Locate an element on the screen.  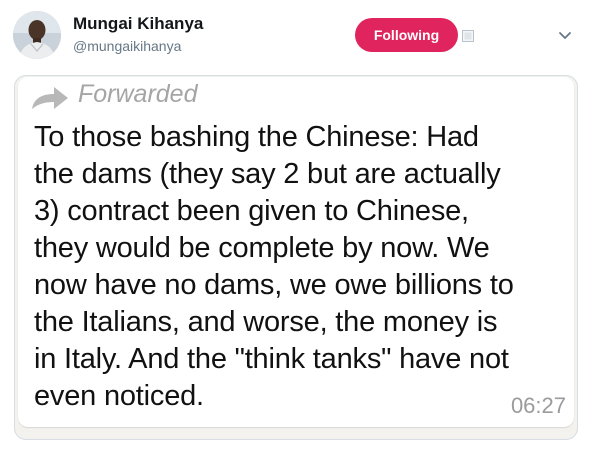
forwarded-label: Forwarded is located at coordinates (138, 94).